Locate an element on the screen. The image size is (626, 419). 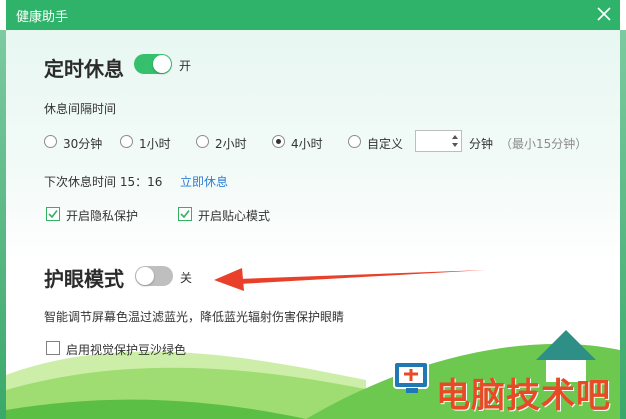
care-mode-checkbox is located at coordinates (185, 214).